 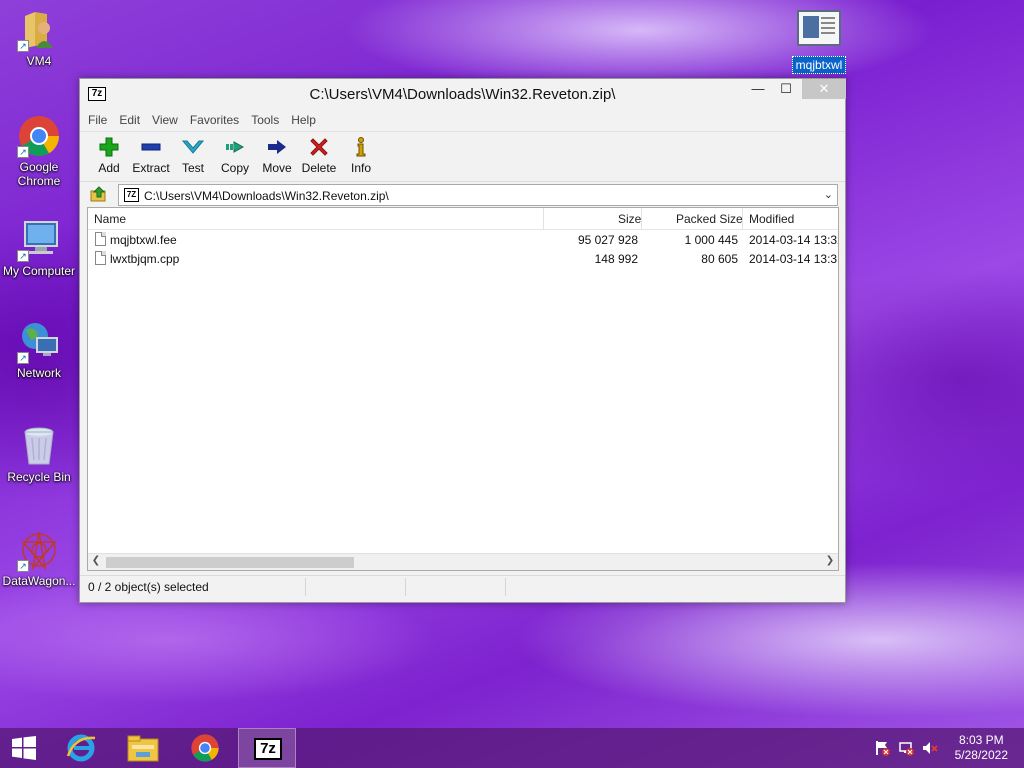 What do you see at coordinates (265, 120) in the screenshot?
I see `menu-tools: Tools` at bounding box center [265, 120].